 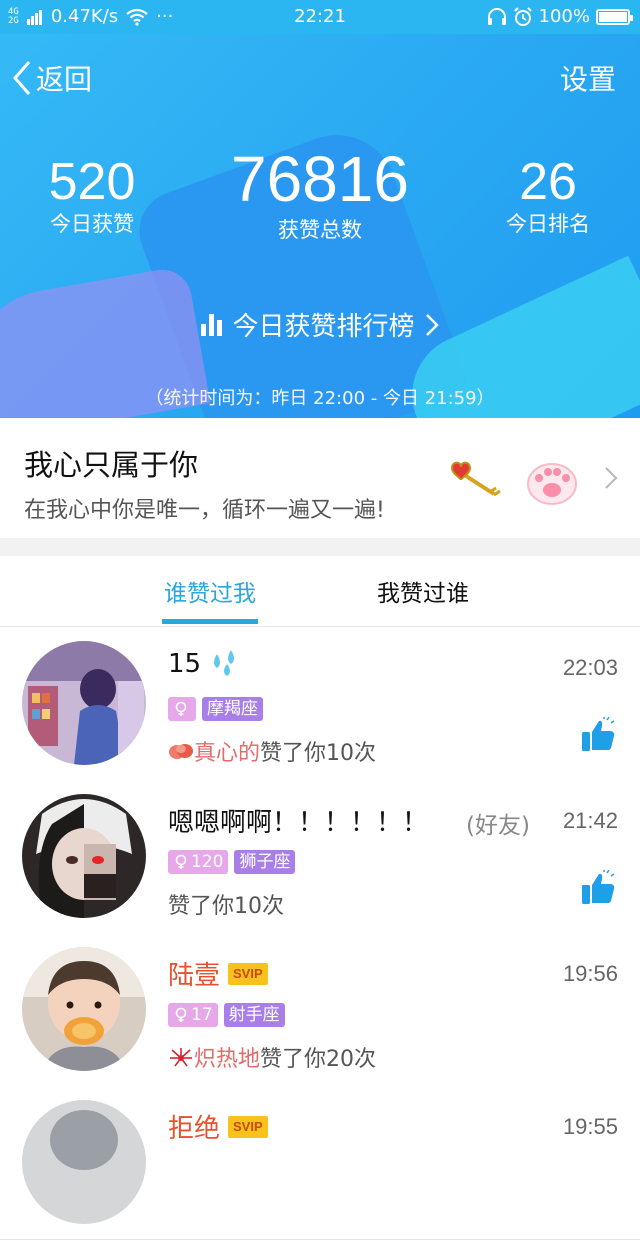 I want to click on like-time: 19:55, so click(x=590, y=1126).